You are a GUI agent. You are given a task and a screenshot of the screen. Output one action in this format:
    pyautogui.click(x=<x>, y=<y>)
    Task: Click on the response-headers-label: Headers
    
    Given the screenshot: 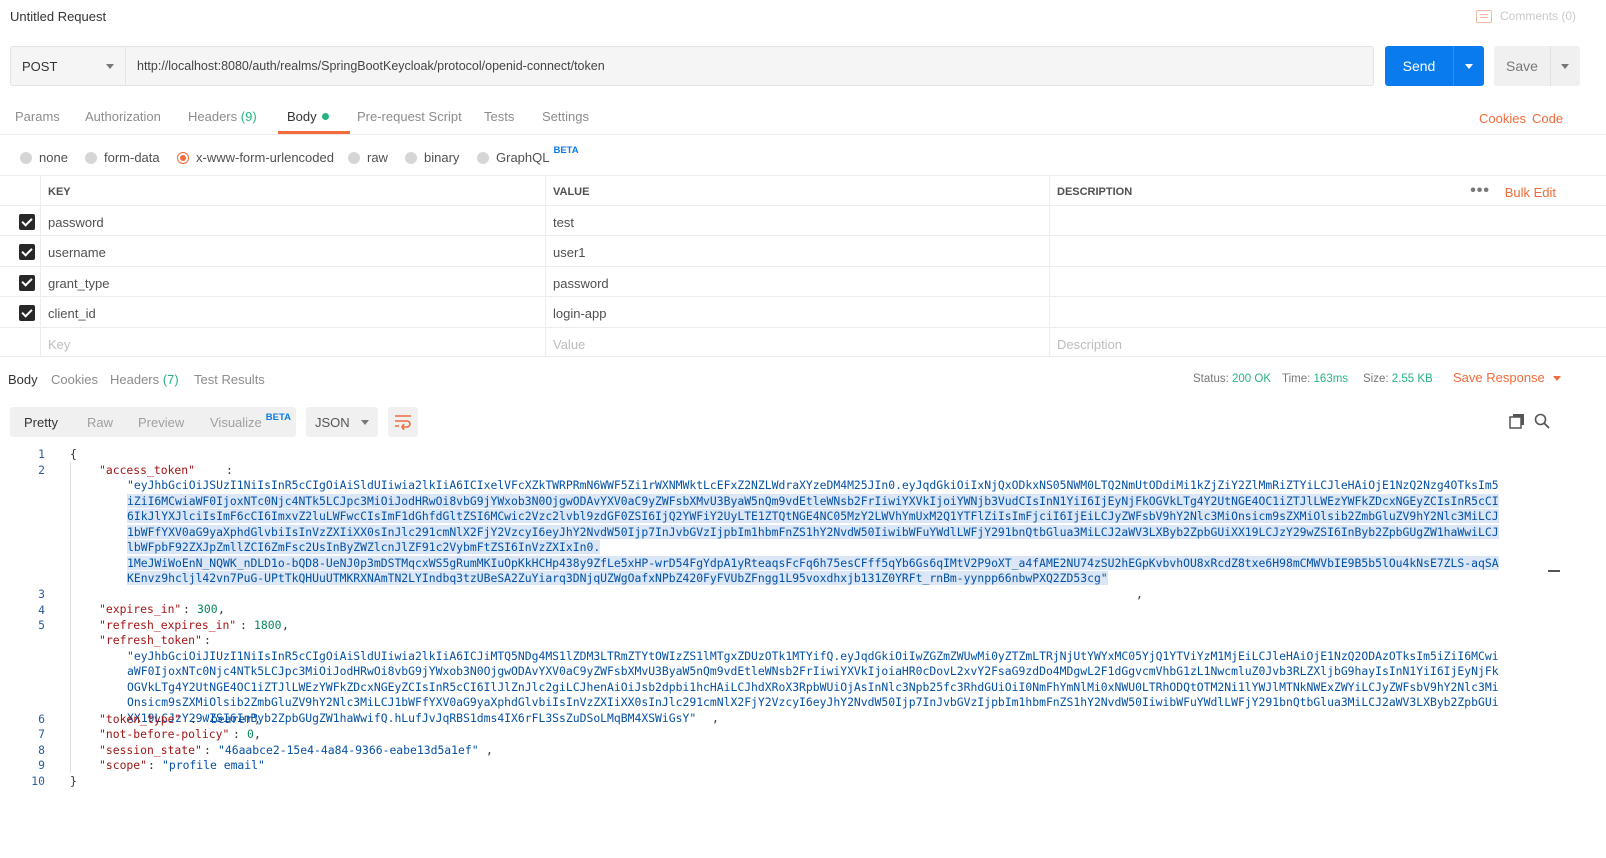 What is the action you would take?
    pyautogui.click(x=135, y=379)
    